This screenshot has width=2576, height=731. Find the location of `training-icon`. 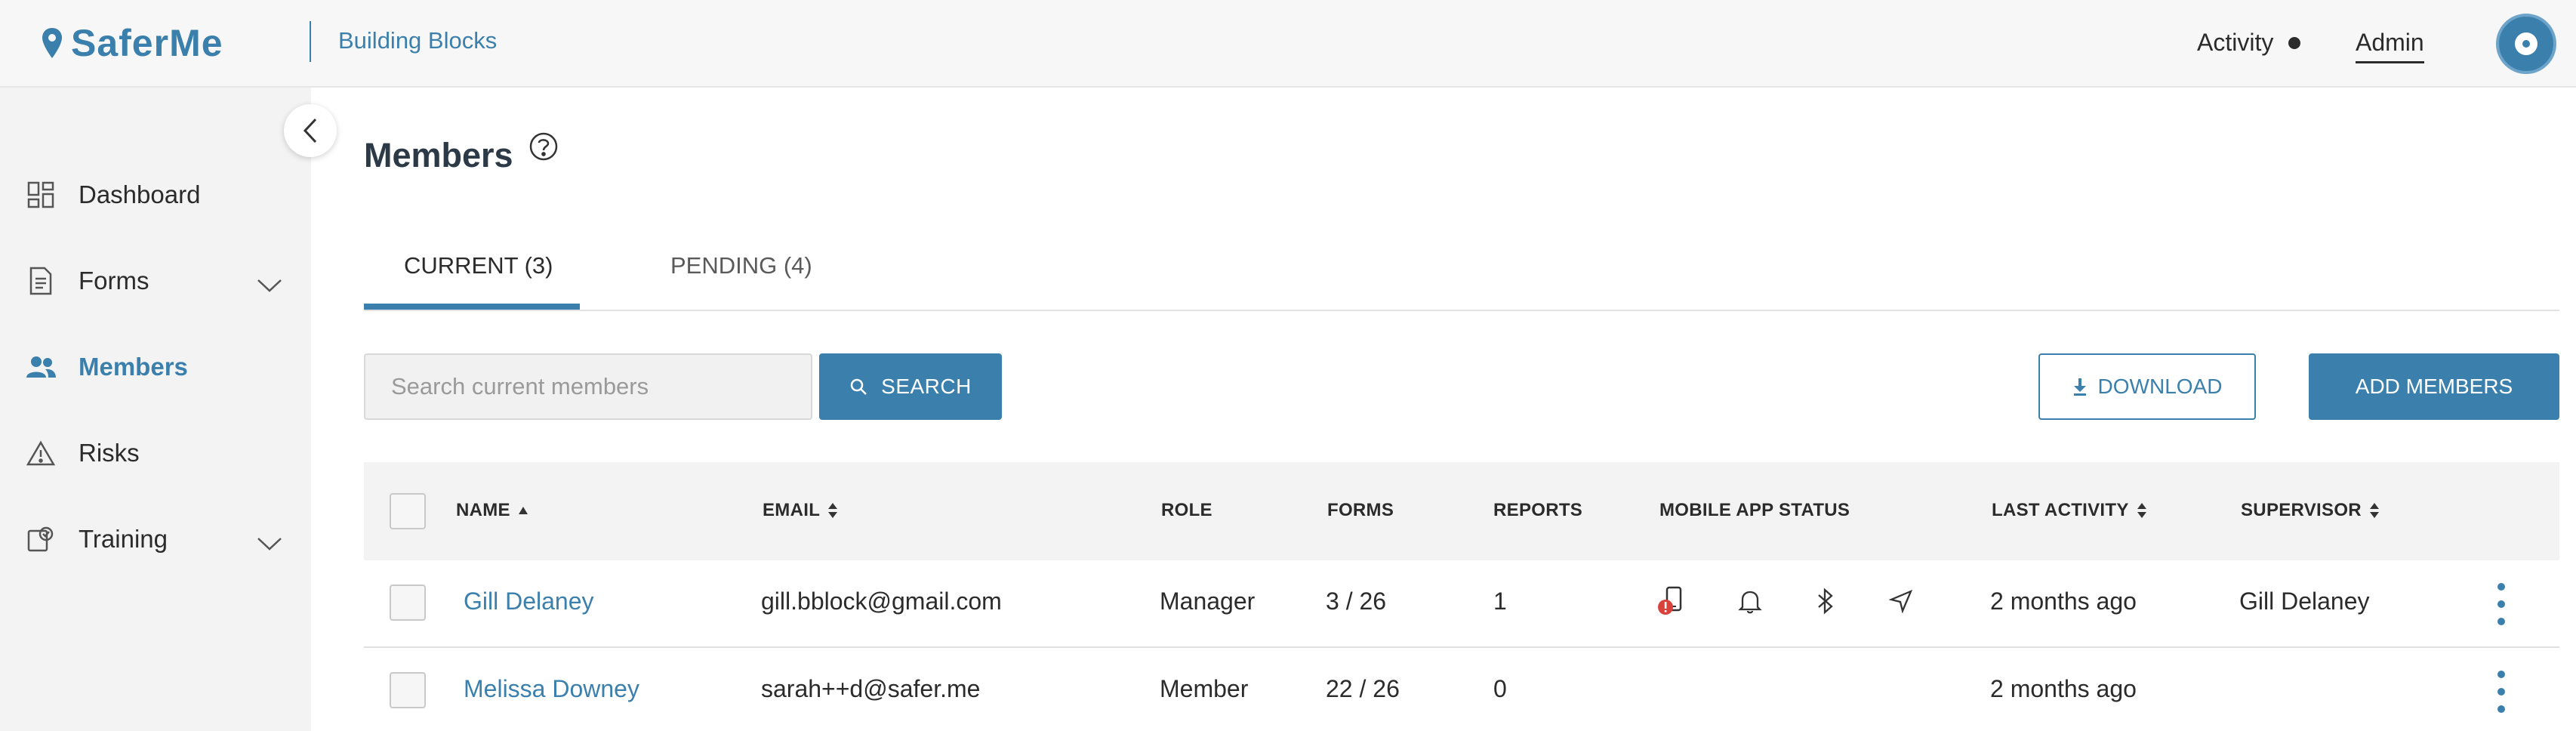

training-icon is located at coordinates (41, 539).